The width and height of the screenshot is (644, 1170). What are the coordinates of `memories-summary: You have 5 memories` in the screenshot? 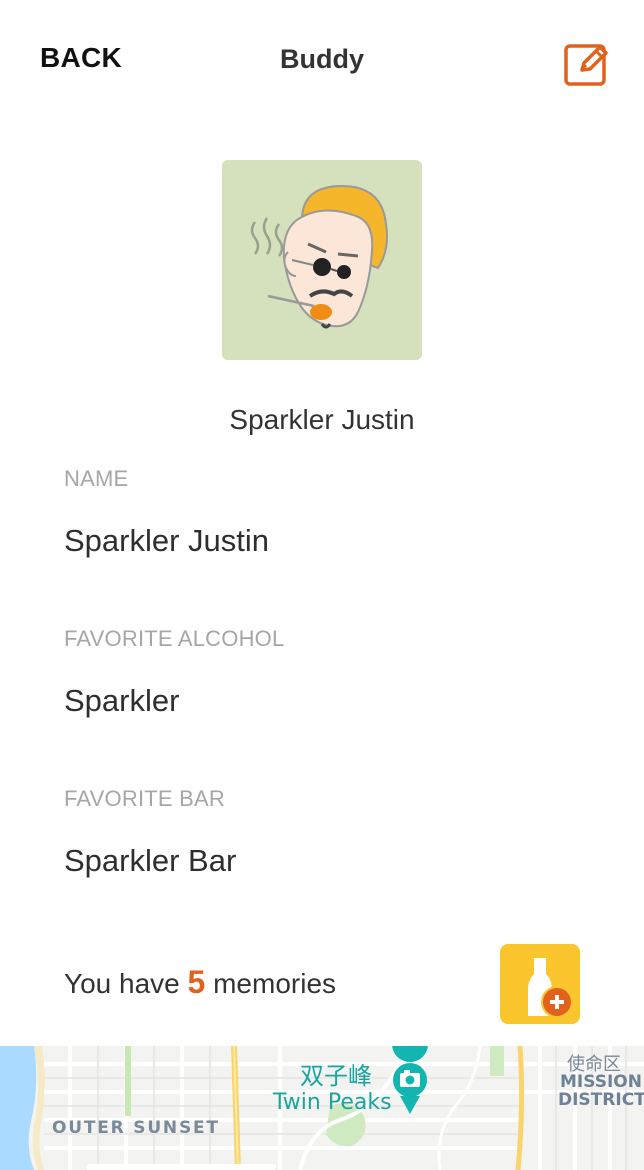 It's located at (200, 982).